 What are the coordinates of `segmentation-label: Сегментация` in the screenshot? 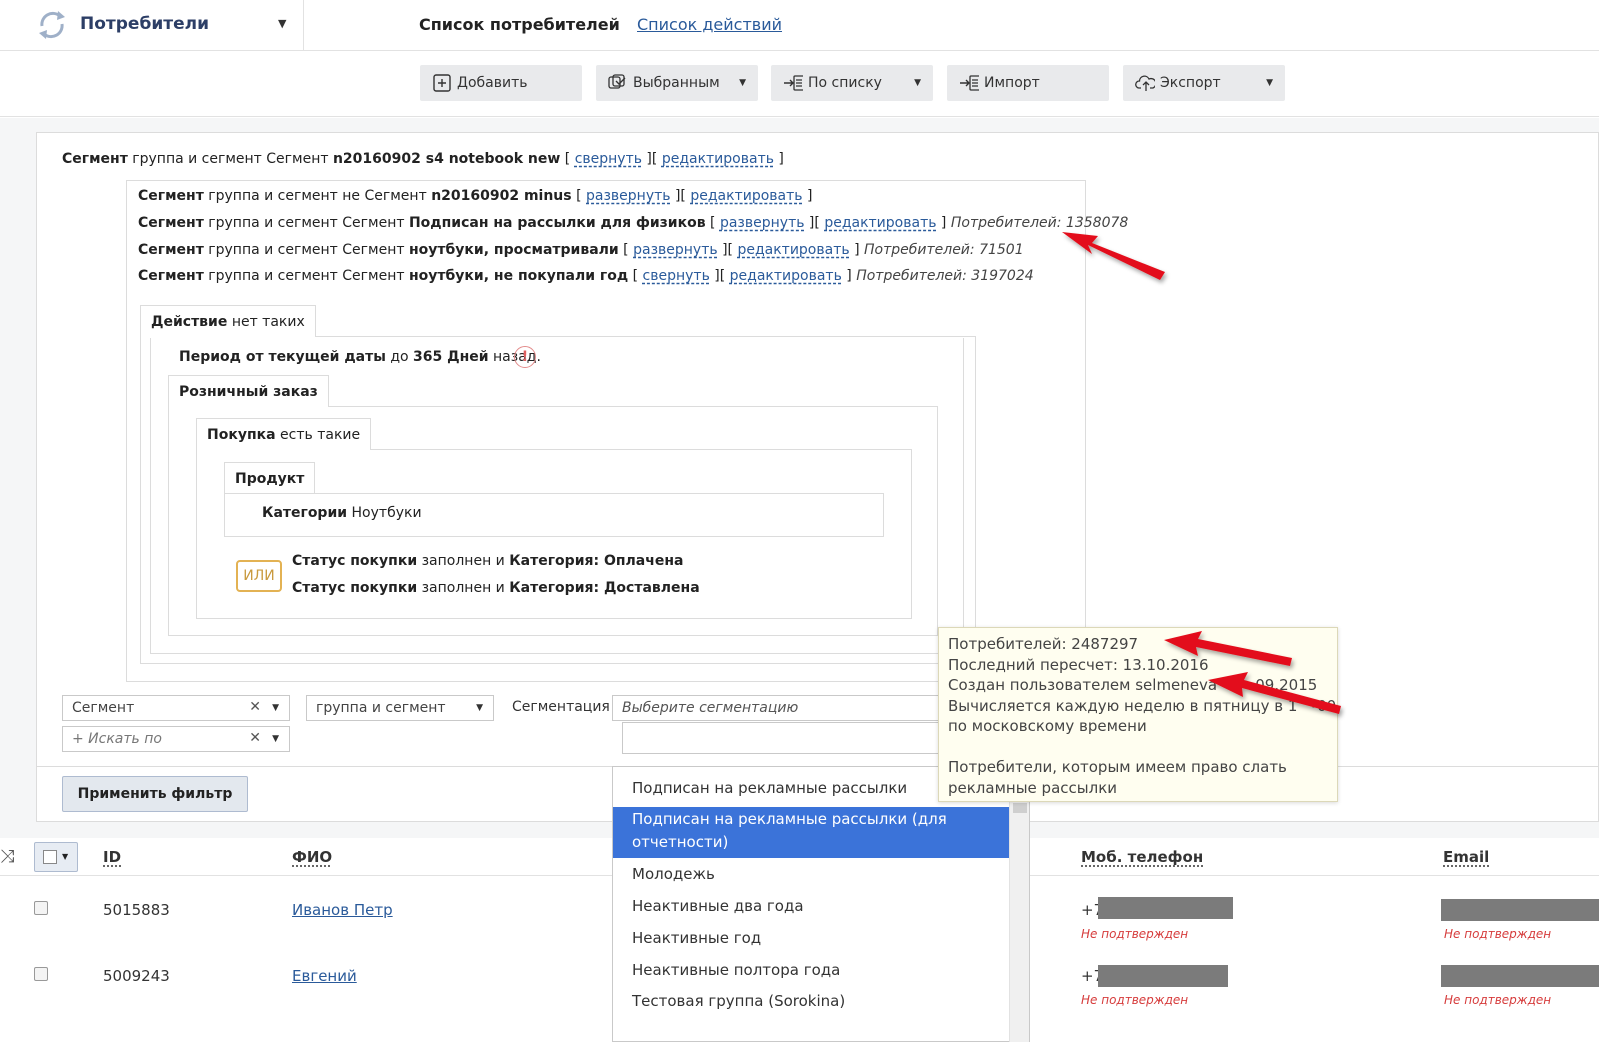 It's located at (561, 707).